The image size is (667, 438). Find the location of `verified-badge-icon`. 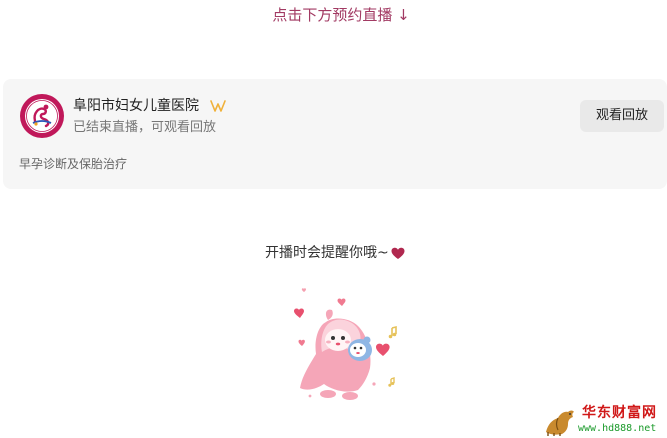

verified-badge-icon is located at coordinates (218, 106).